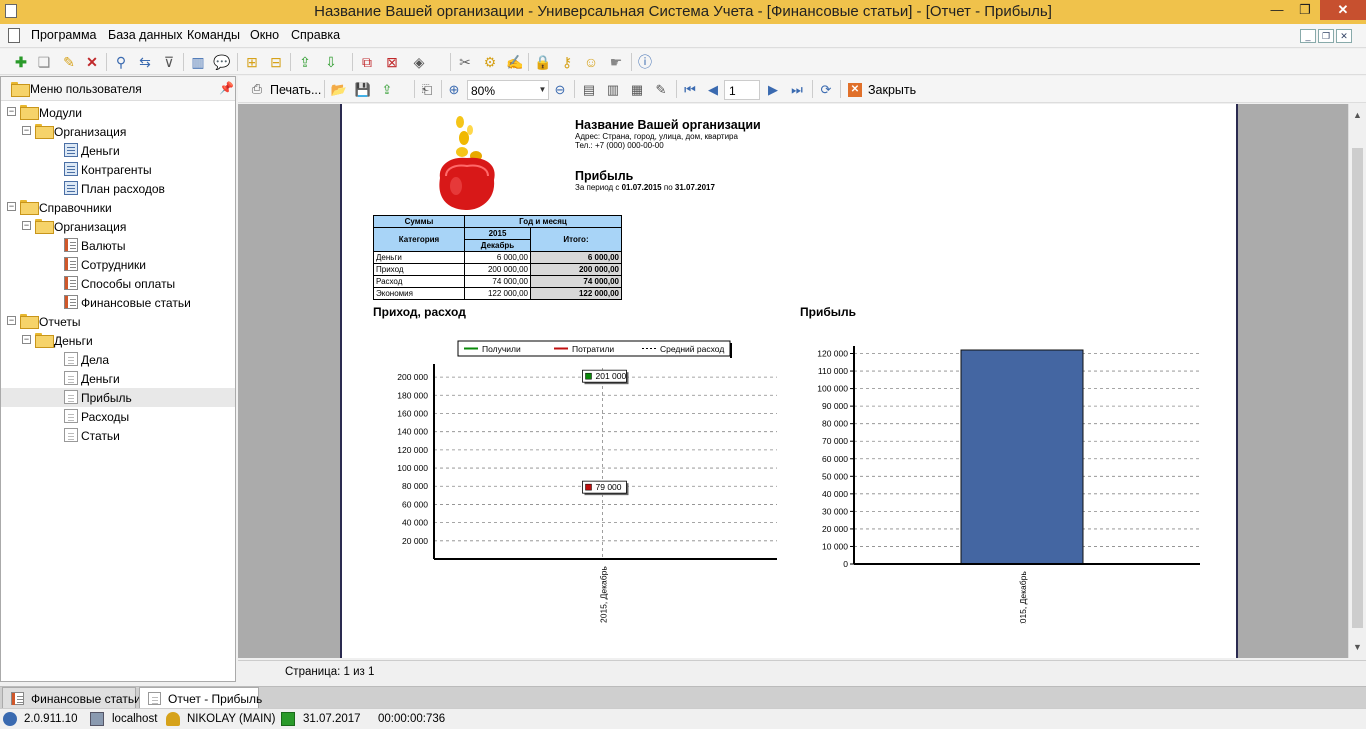 This screenshot has width=1366, height=729. What do you see at coordinates (213, 35) in the screenshot?
I see `menu-commands: Команды` at bounding box center [213, 35].